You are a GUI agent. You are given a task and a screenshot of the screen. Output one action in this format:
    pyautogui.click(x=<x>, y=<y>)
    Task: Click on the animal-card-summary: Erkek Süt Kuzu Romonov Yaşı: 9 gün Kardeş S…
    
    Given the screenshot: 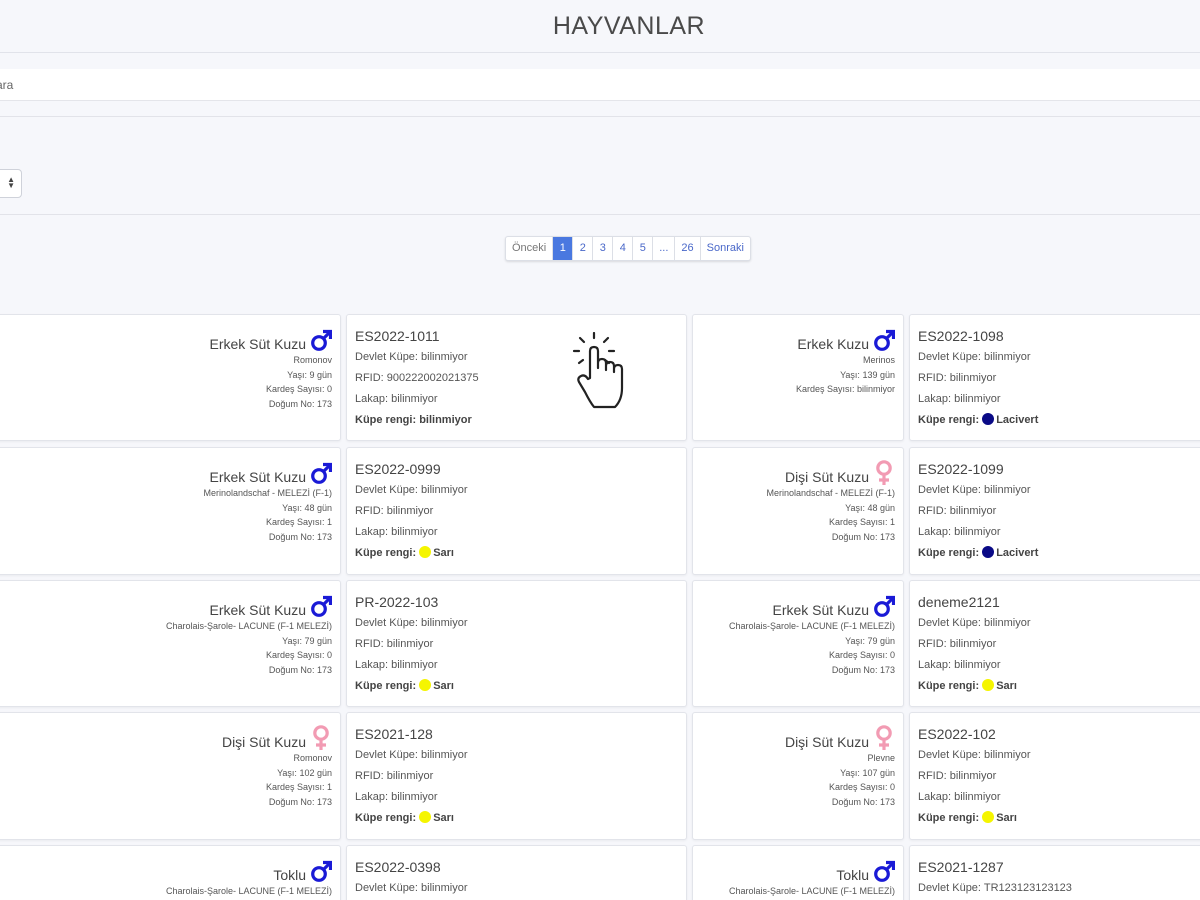 What is the action you would take?
    pyautogui.click(x=170, y=377)
    